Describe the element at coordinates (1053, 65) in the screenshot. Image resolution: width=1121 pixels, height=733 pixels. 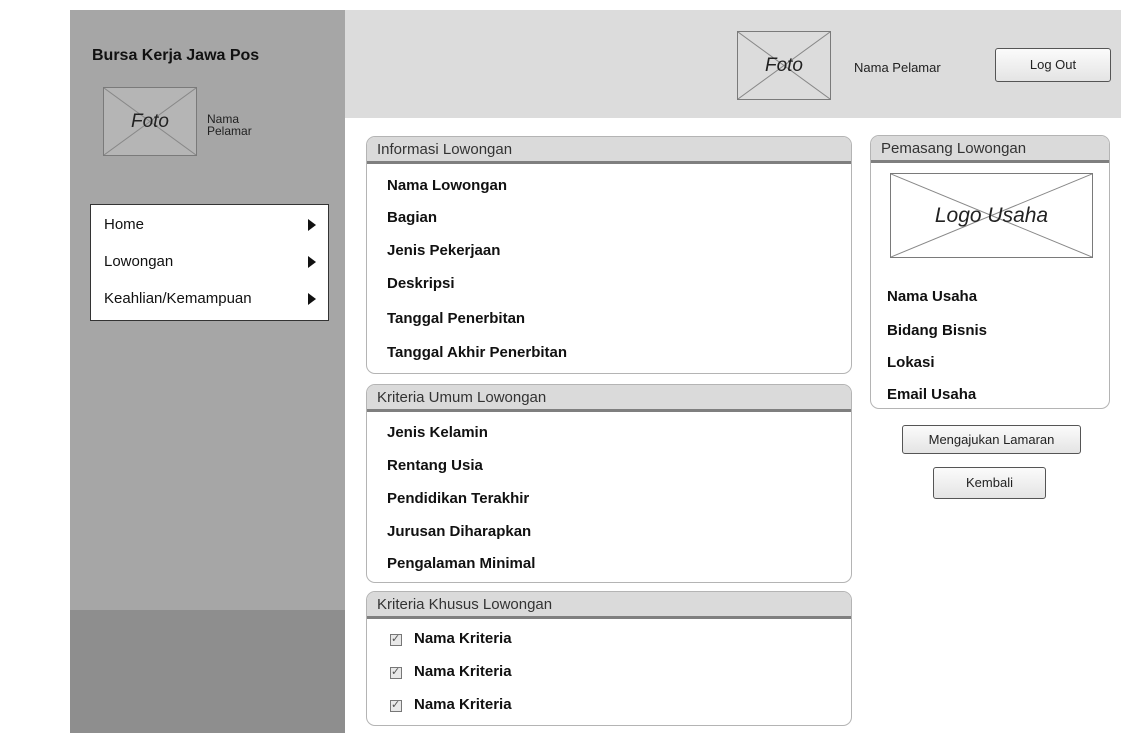
I see `logout-button: Log Out` at that location.